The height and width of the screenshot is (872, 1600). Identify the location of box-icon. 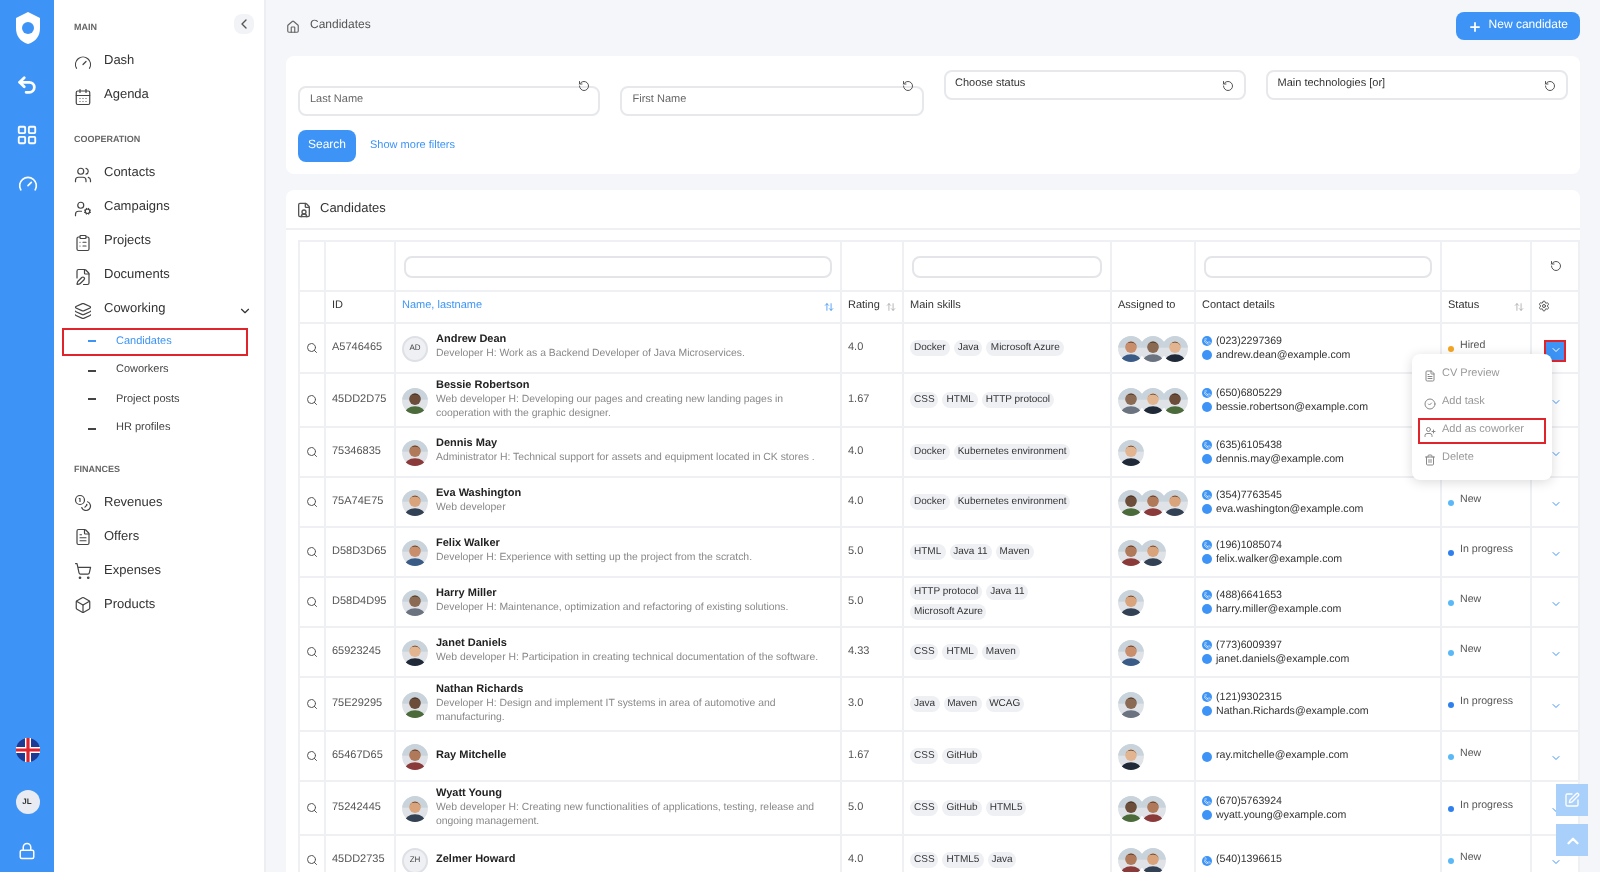
(83, 605).